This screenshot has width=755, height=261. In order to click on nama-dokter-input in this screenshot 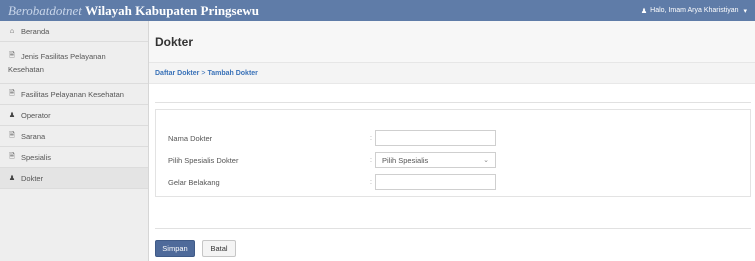, I will do `click(435, 138)`.